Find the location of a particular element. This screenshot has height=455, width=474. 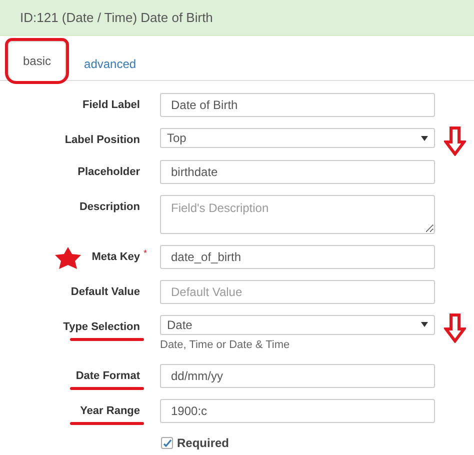

description-textarea: Field's Description is located at coordinates (297, 214).